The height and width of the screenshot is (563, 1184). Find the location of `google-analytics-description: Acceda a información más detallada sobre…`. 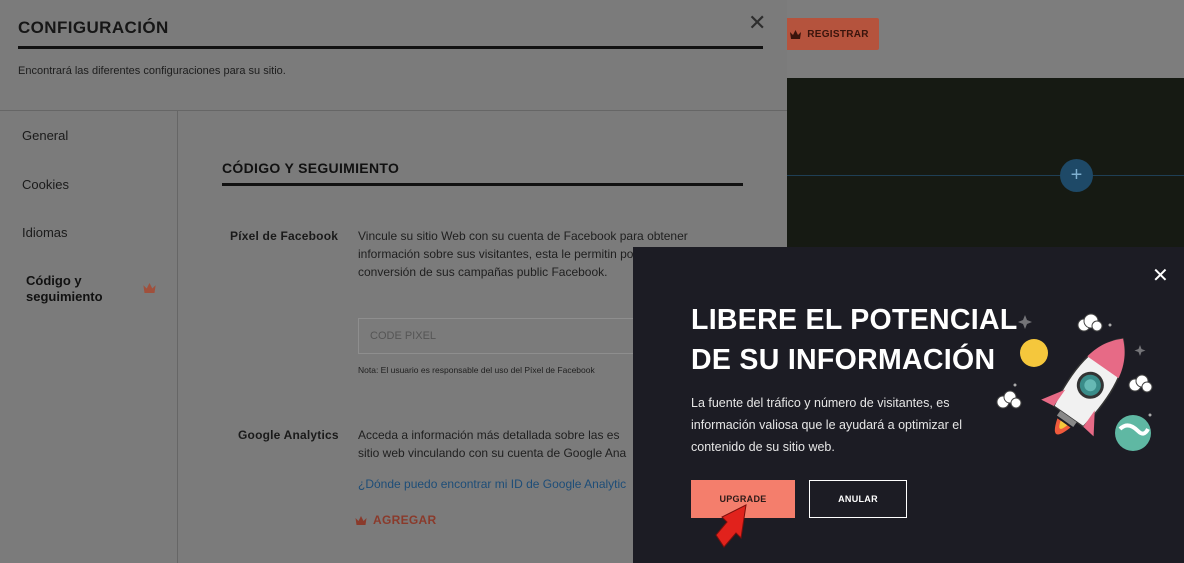

google-analytics-description: Acceda a información más detallada sobre… is located at coordinates (492, 444).